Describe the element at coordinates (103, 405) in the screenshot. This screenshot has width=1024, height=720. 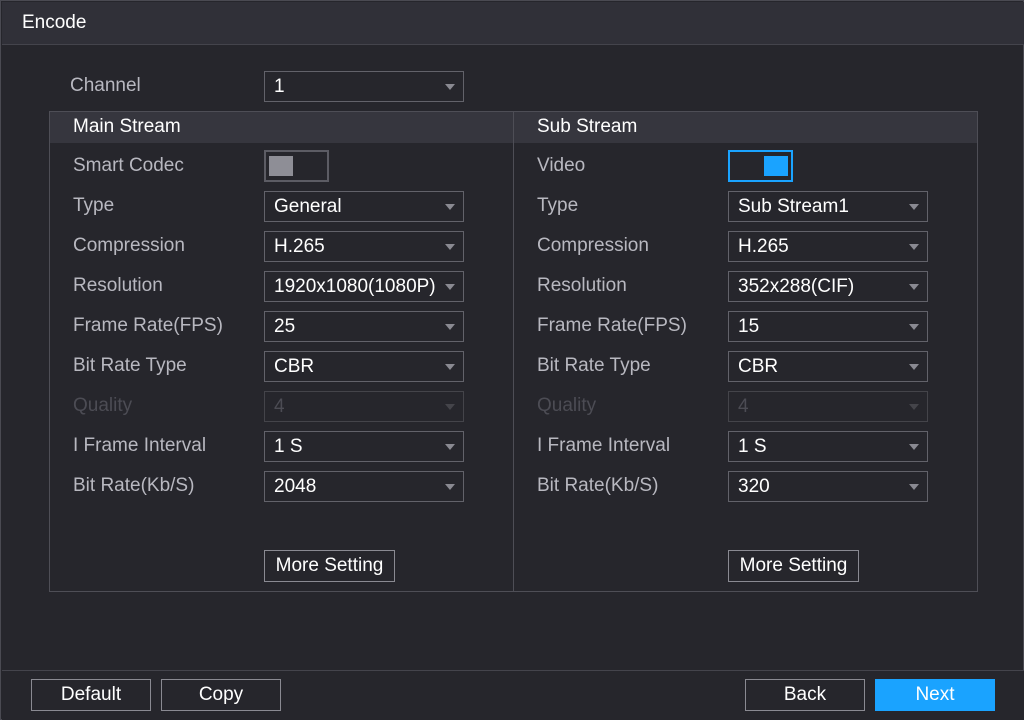
I see `main-quality-label: Quality` at that location.